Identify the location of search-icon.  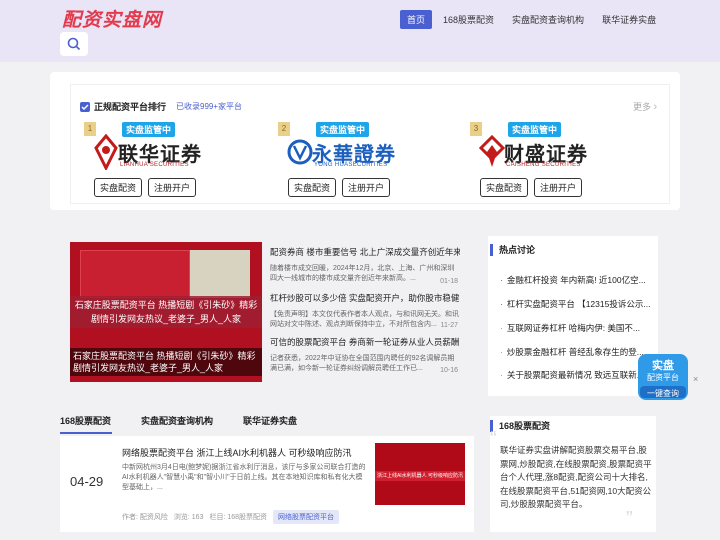
(74, 44).